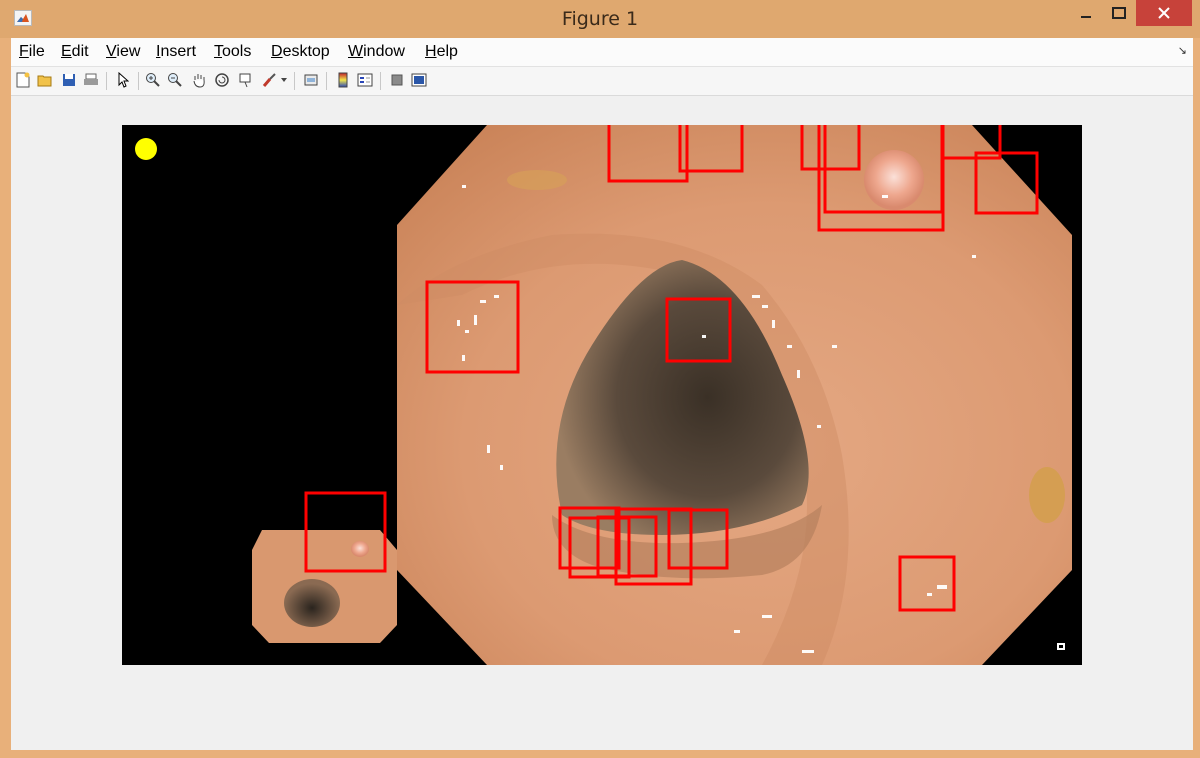  I want to click on zoom-in-icon, so click(153, 80).